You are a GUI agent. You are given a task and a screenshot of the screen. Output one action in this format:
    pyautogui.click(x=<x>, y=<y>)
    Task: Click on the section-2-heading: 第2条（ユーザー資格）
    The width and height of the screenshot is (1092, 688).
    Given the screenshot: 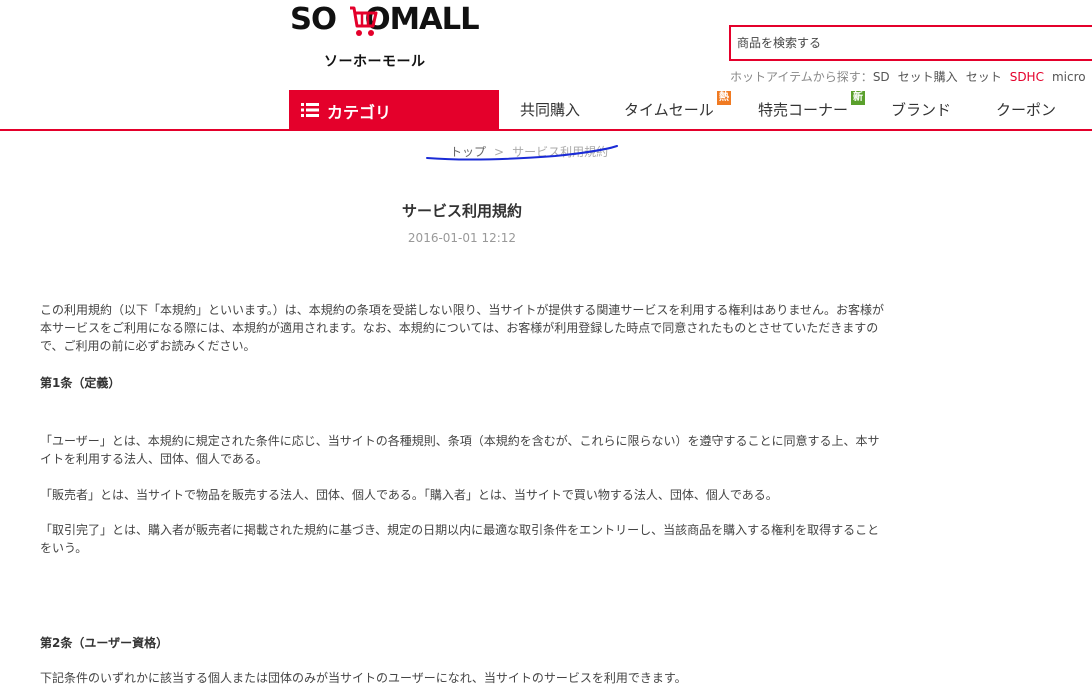 What is the action you would take?
    pyautogui.click(x=104, y=643)
    